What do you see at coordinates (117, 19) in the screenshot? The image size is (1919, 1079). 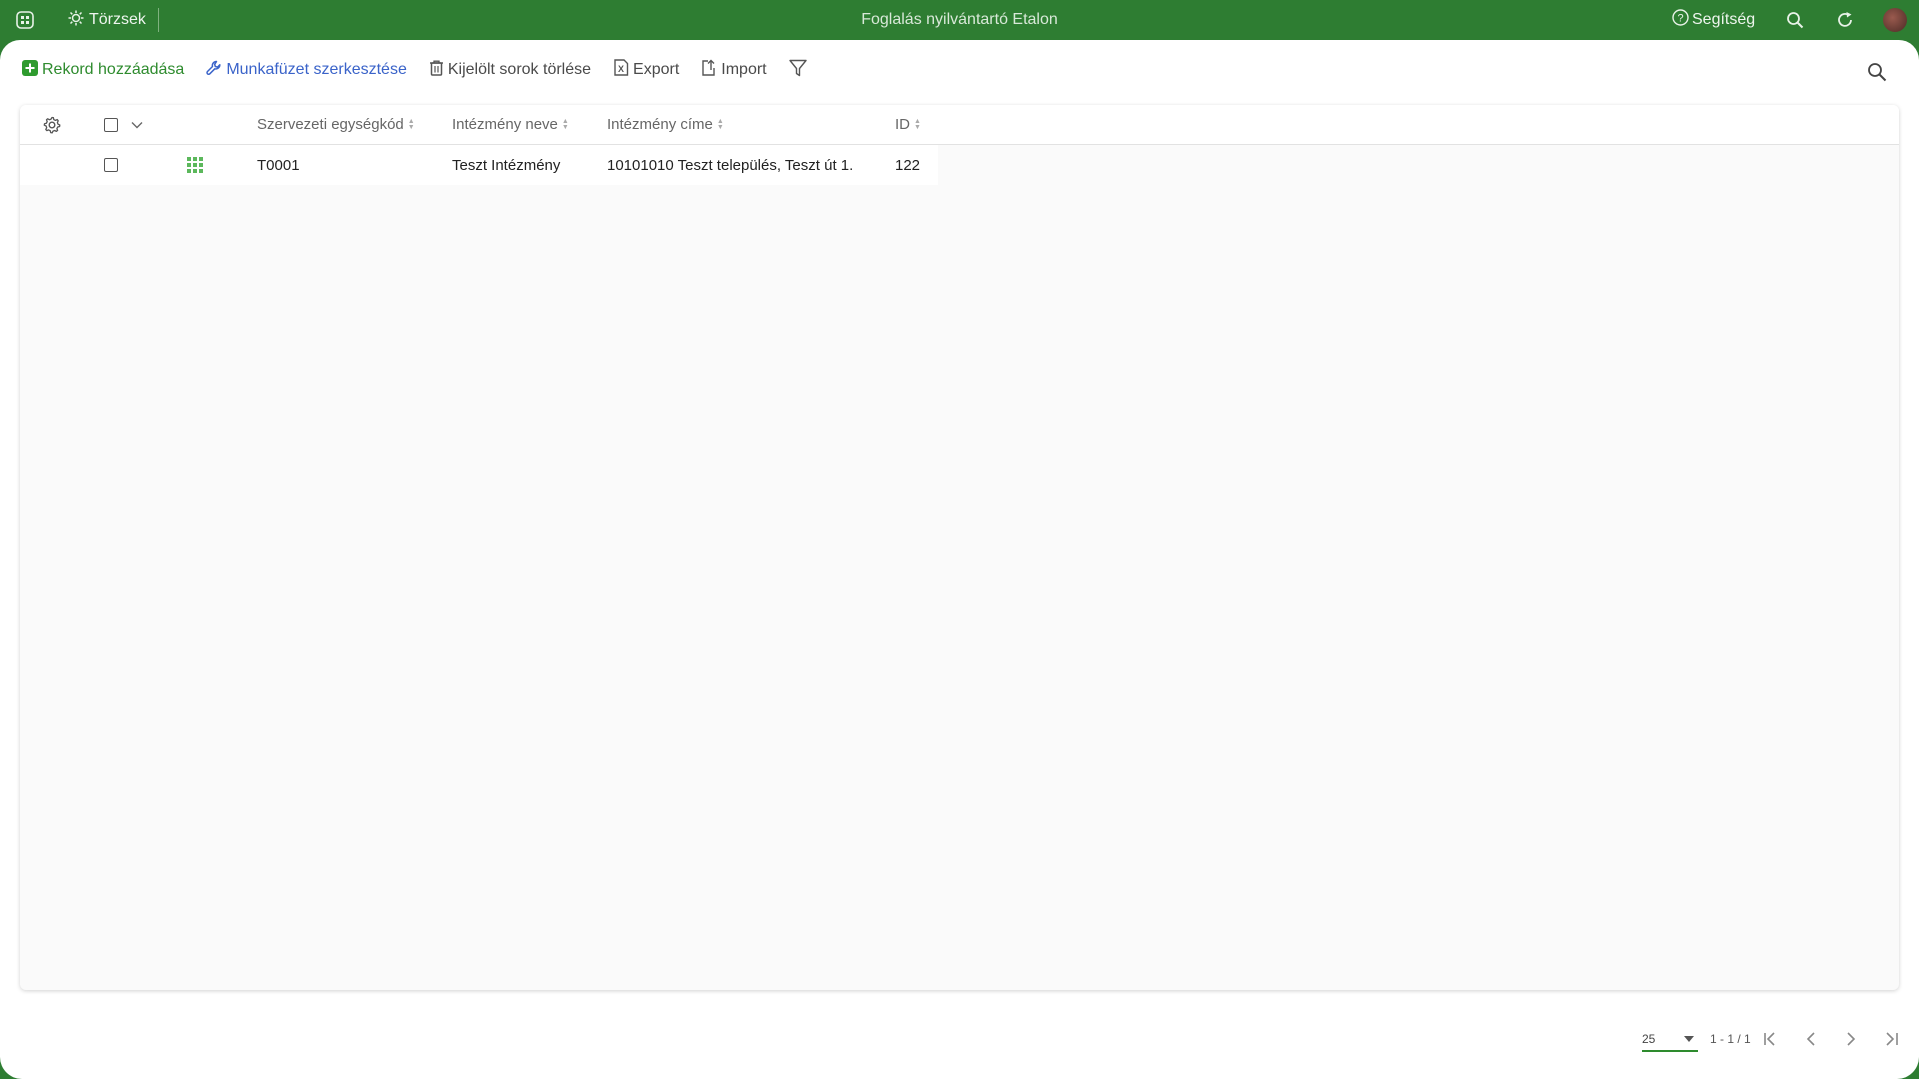 I see `torzsek-label: Törzsek` at bounding box center [117, 19].